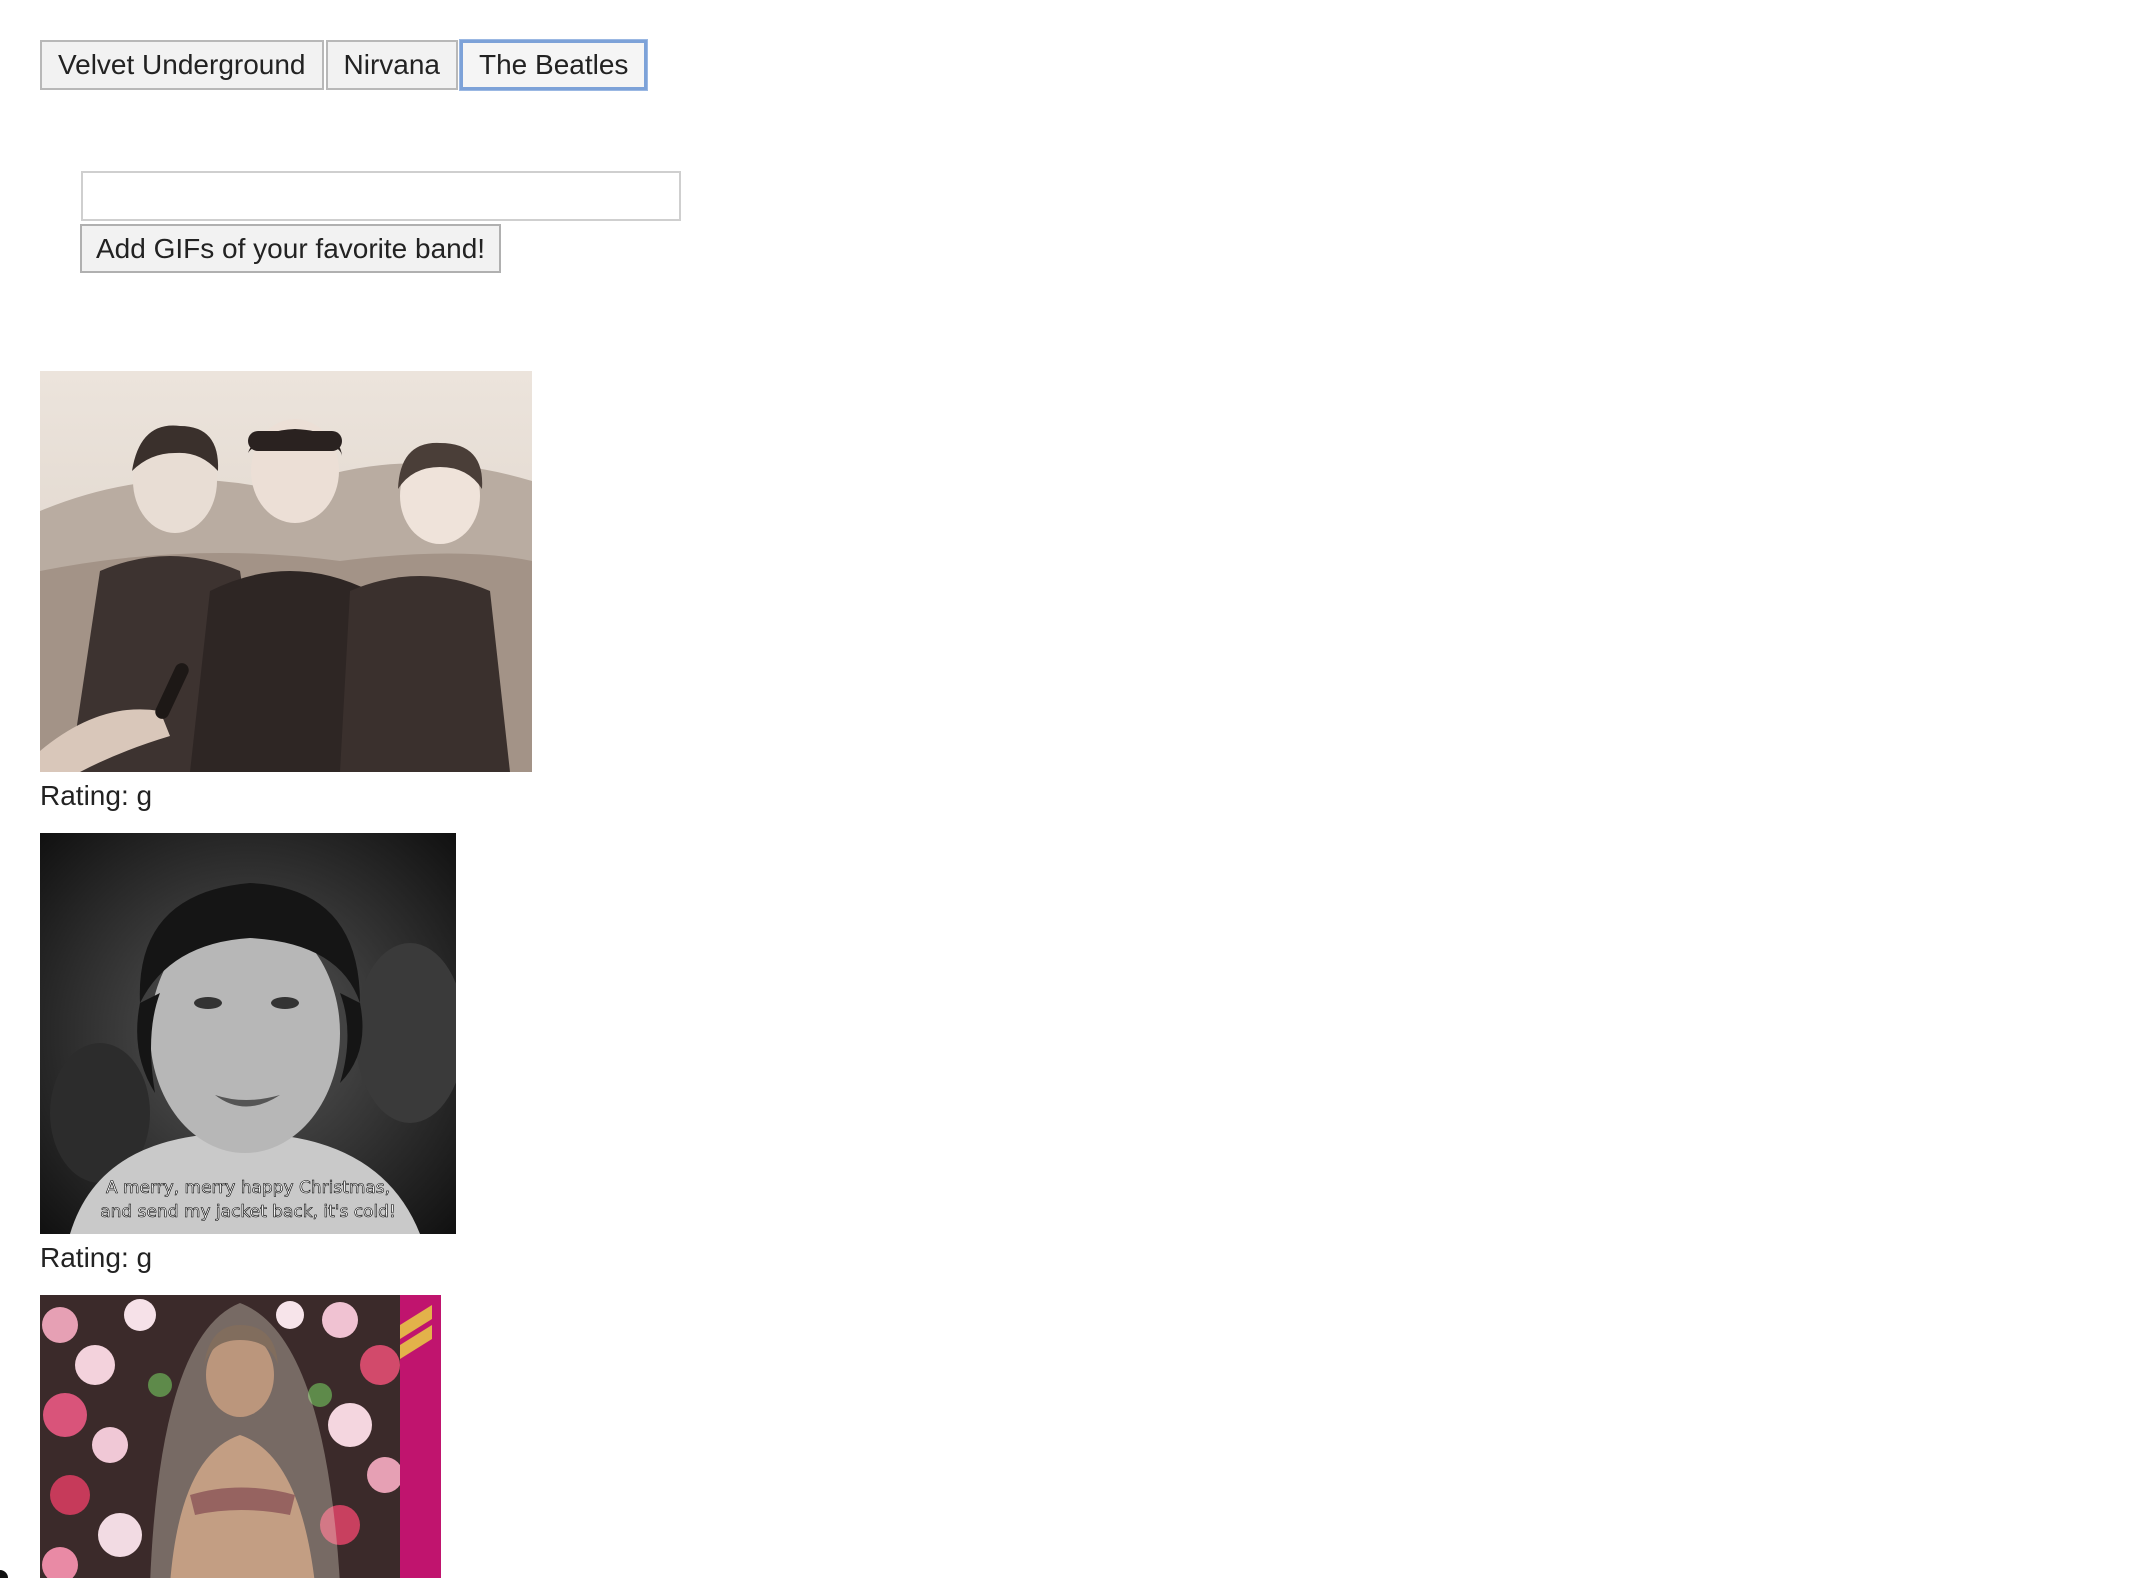 The image size is (2140, 1578). What do you see at coordinates (291, 248) in the screenshot?
I see `add-gifs-button: Add GIFs of your favorite band!` at bounding box center [291, 248].